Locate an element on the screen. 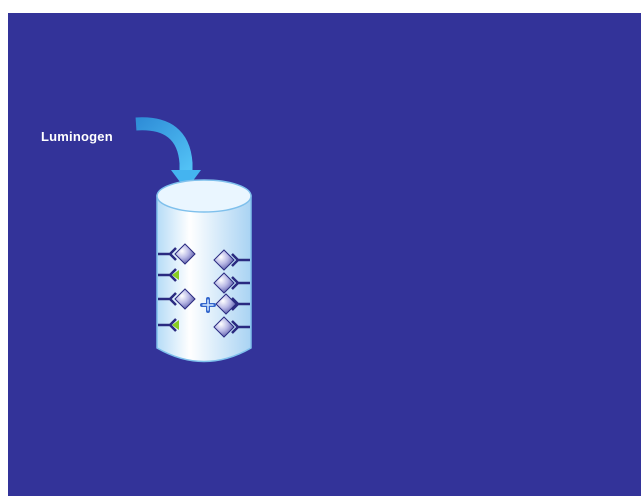 This screenshot has width=641, height=496. elisa-tube-diagram is located at coordinates (193, 240).